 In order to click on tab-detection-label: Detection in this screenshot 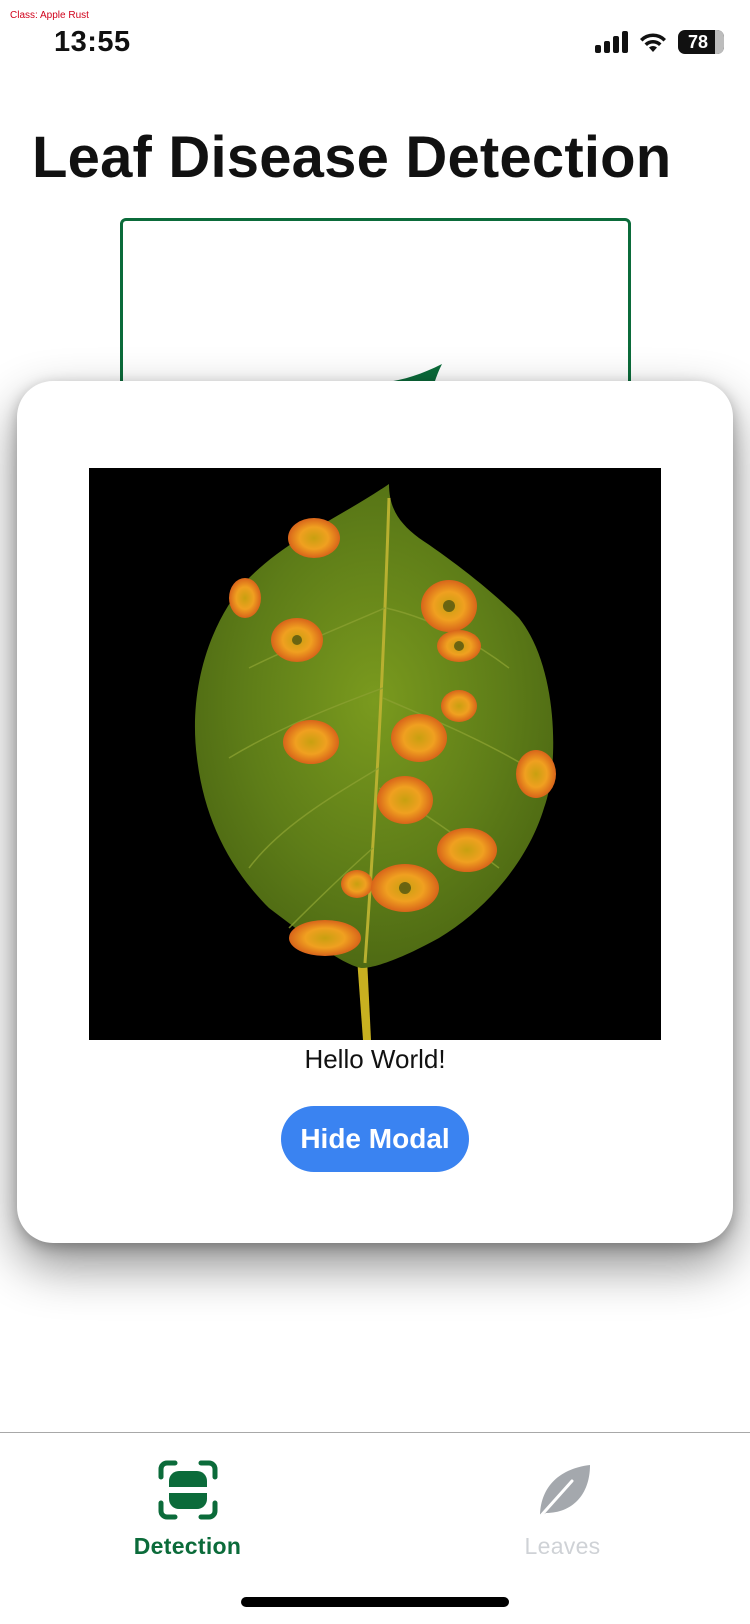, I will do `click(187, 1546)`.